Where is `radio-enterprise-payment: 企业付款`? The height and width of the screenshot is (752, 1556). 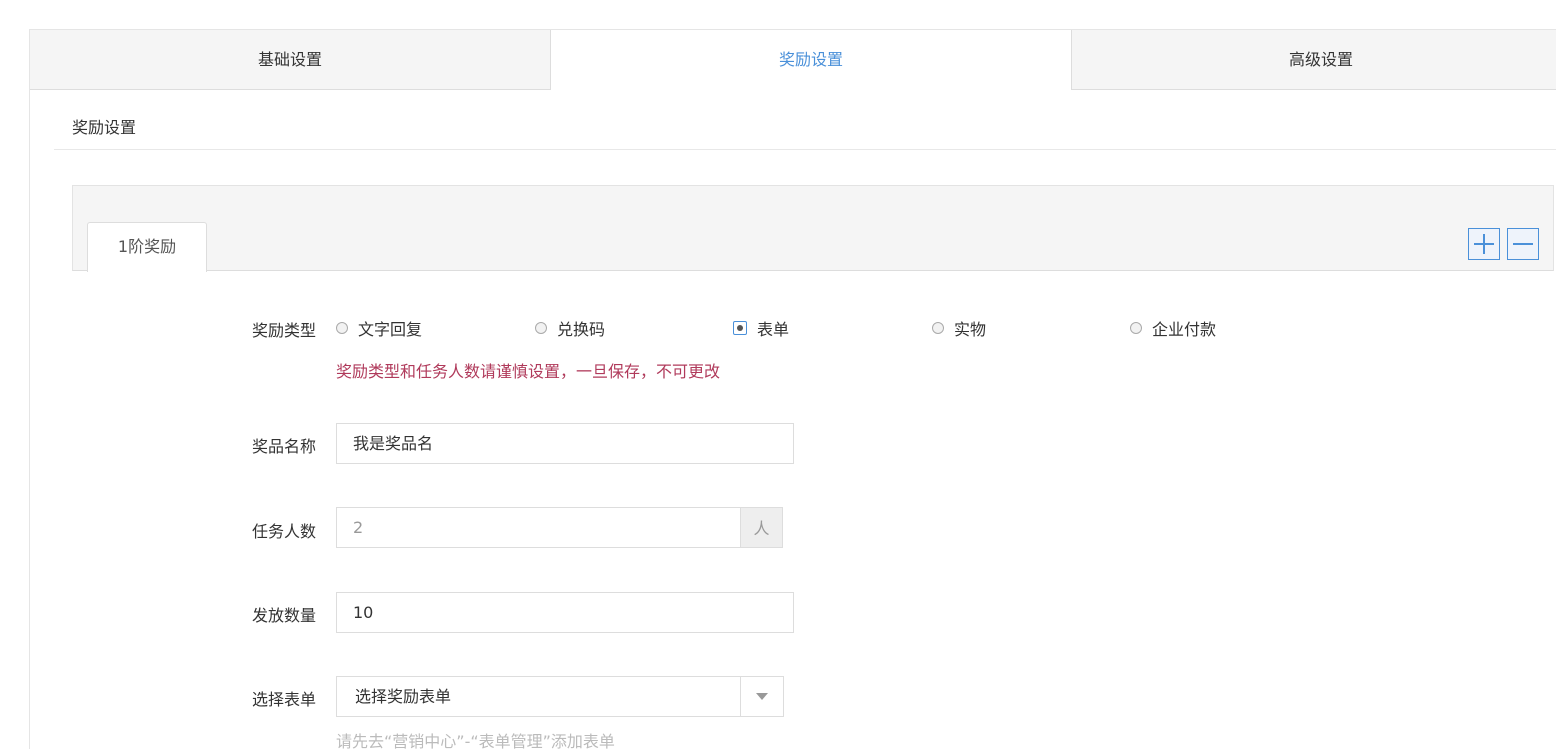 radio-enterprise-payment: 企业付款 is located at coordinates (1173, 328).